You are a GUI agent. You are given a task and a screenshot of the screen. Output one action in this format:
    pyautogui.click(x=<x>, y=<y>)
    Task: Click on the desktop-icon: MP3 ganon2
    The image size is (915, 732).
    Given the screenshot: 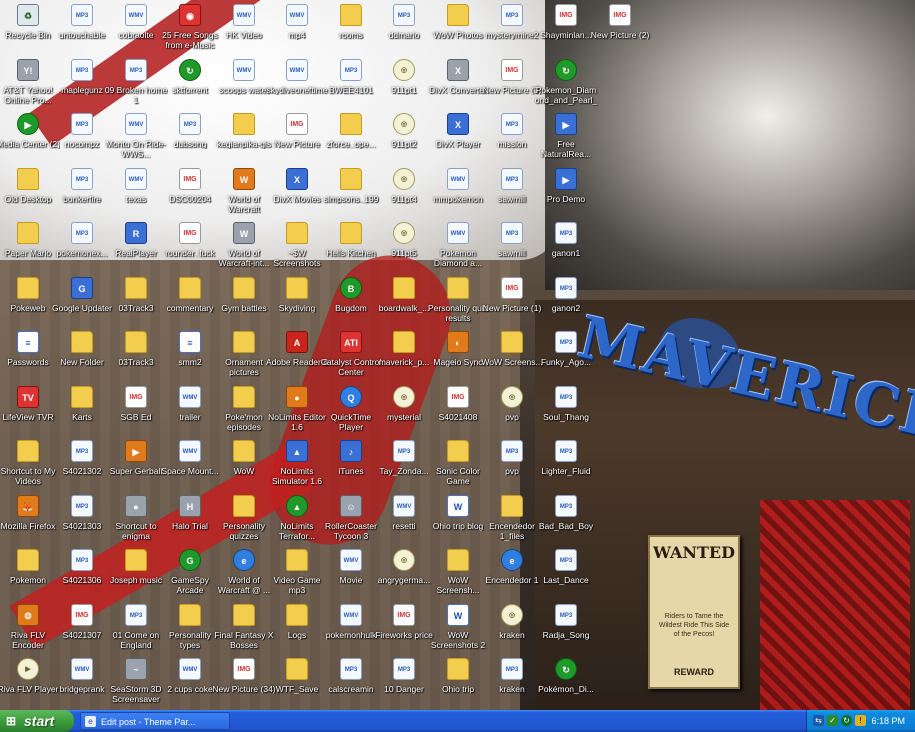 What is the action you would take?
    pyautogui.click(x=566, y=300)
    